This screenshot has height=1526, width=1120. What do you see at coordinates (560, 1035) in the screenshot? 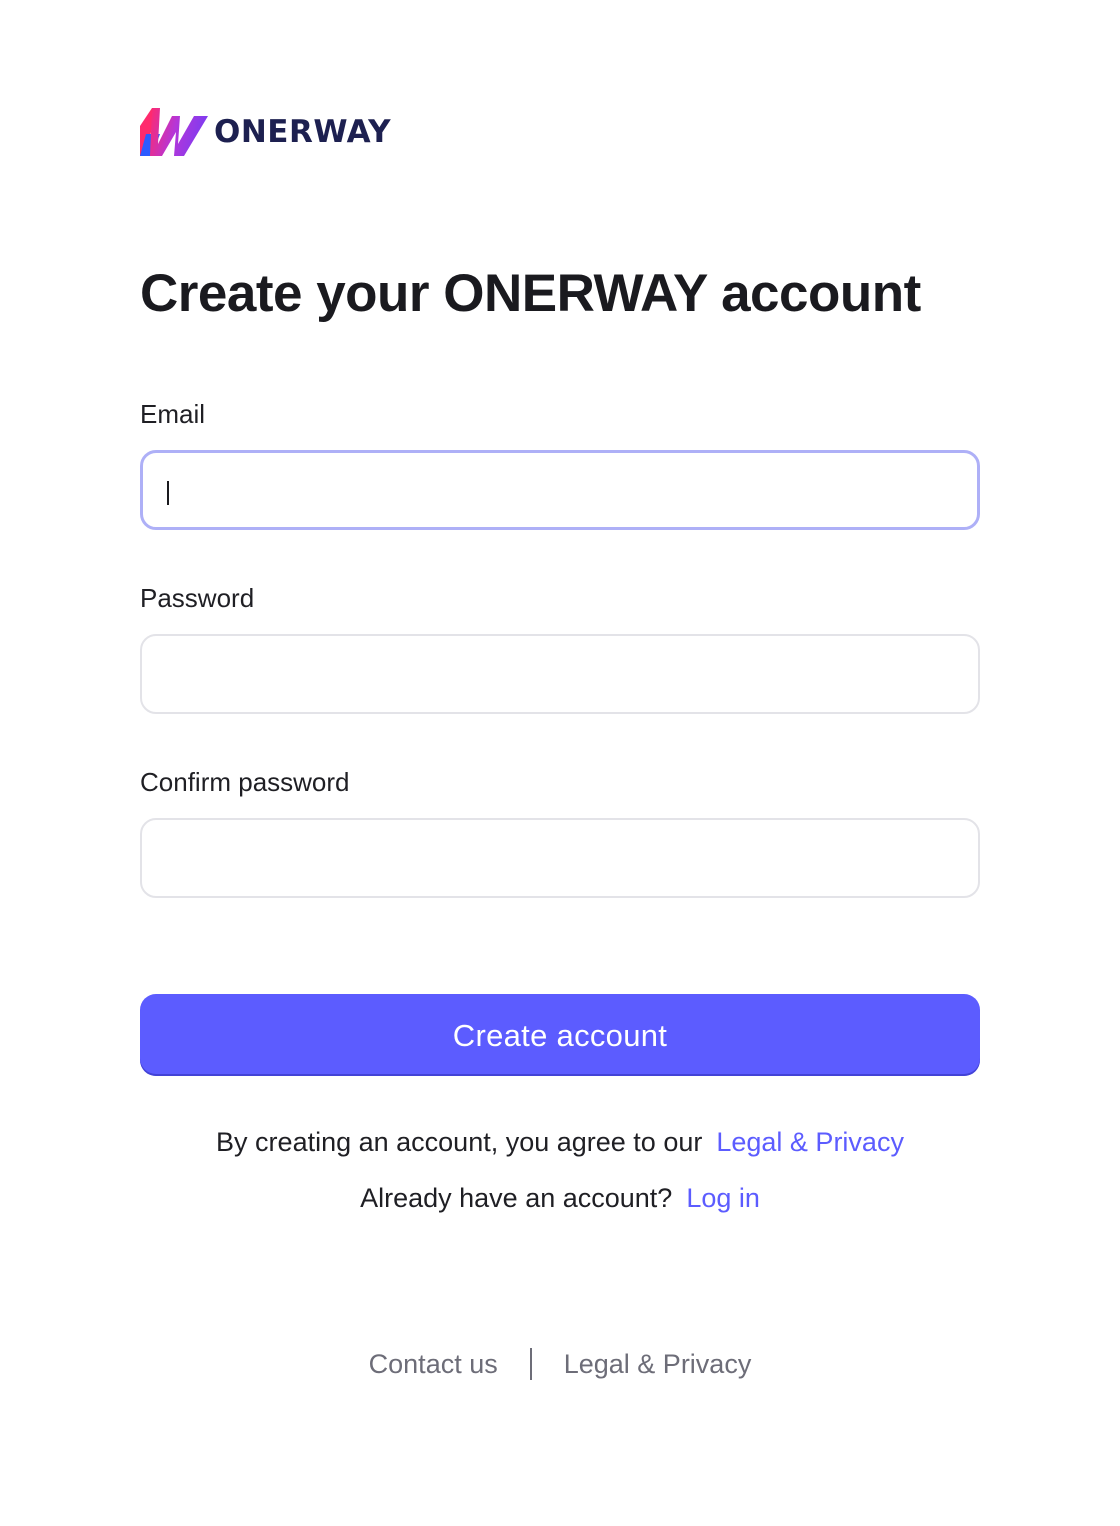
I see `create-account-button: Create account` at bounding box center [560, 1035].